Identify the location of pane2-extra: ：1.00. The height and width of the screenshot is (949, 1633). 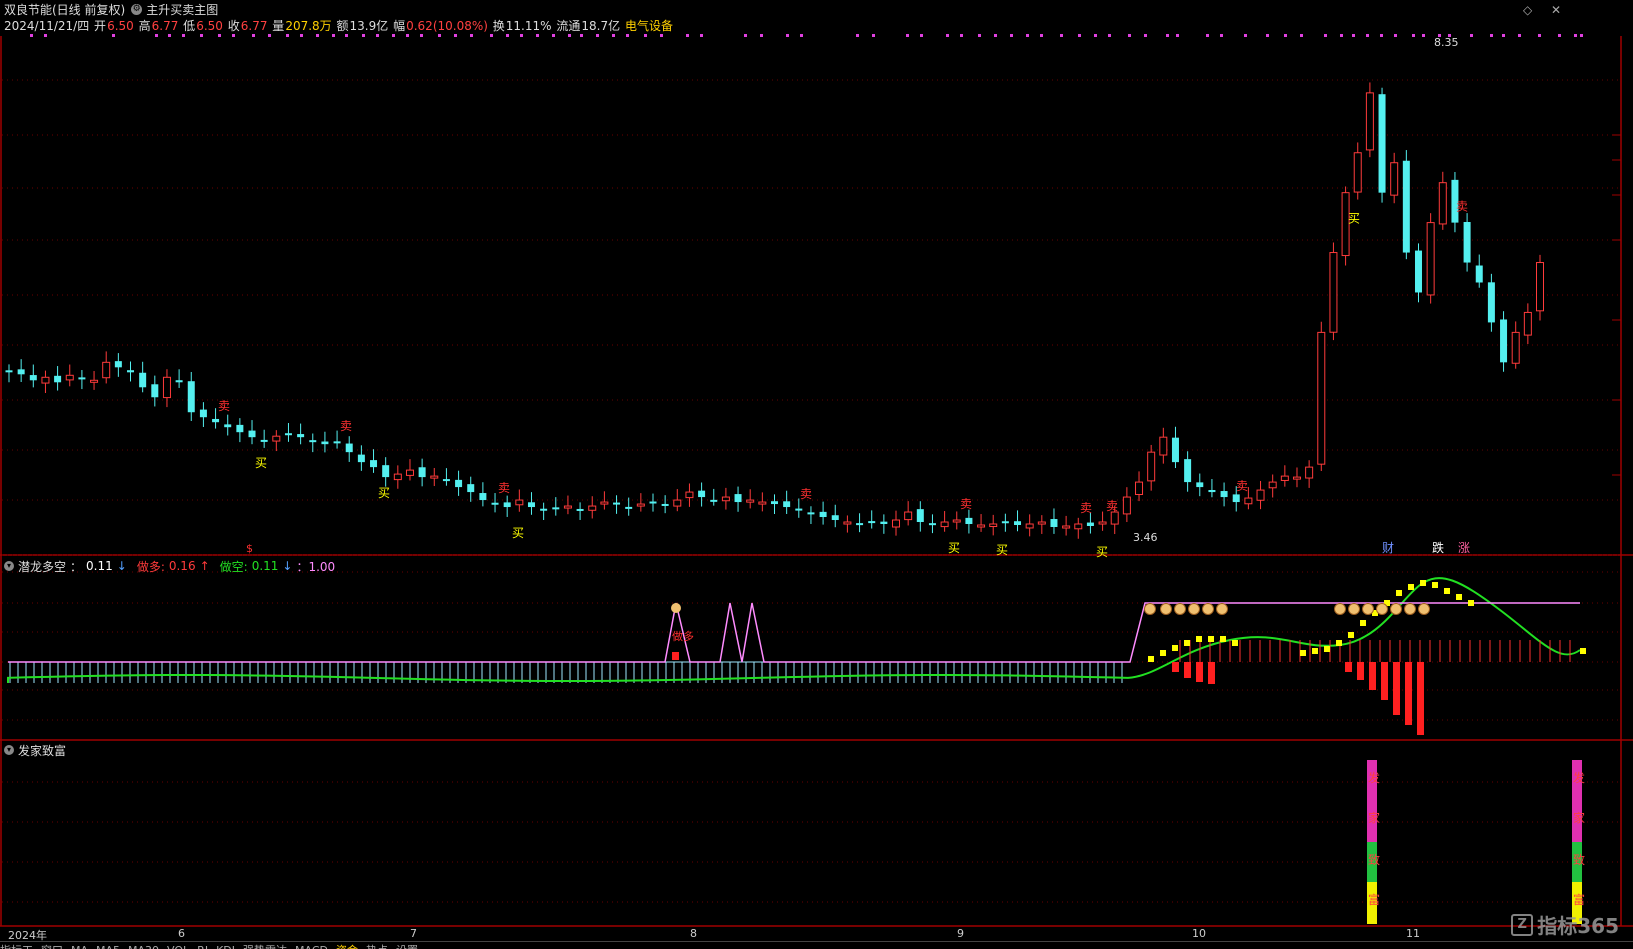
(316, 566).